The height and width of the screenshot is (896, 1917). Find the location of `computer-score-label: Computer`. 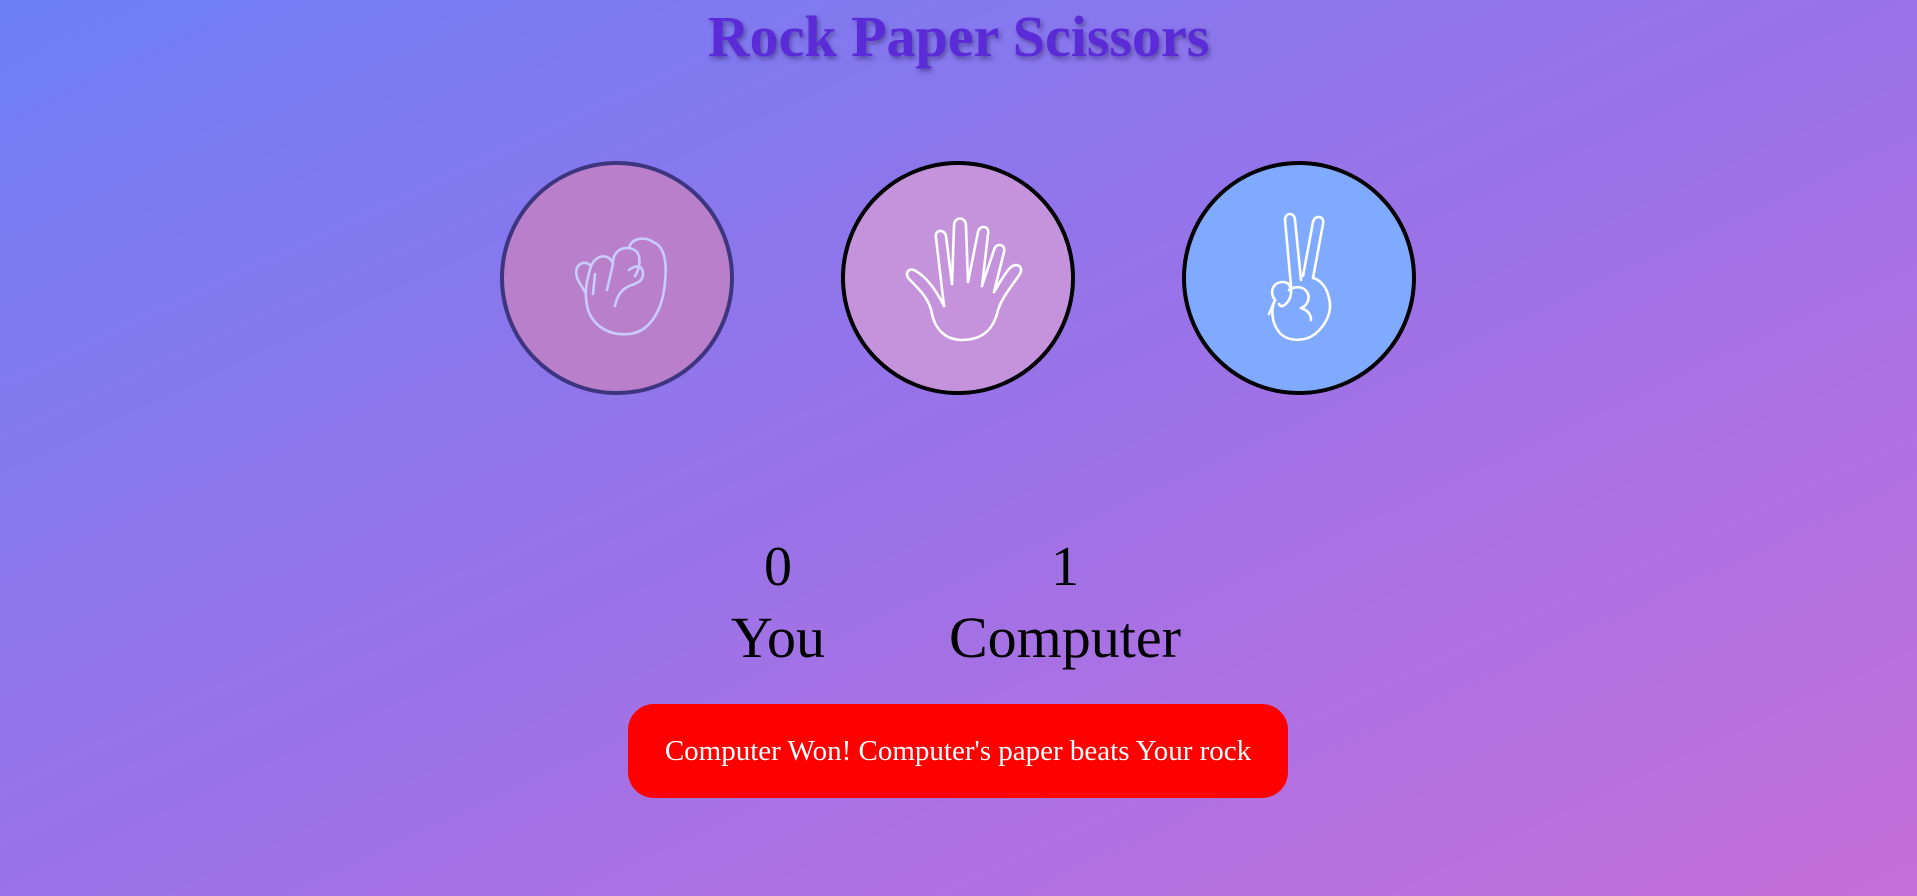

computer-score-label: Computer is located at coordinates (1065, 637).